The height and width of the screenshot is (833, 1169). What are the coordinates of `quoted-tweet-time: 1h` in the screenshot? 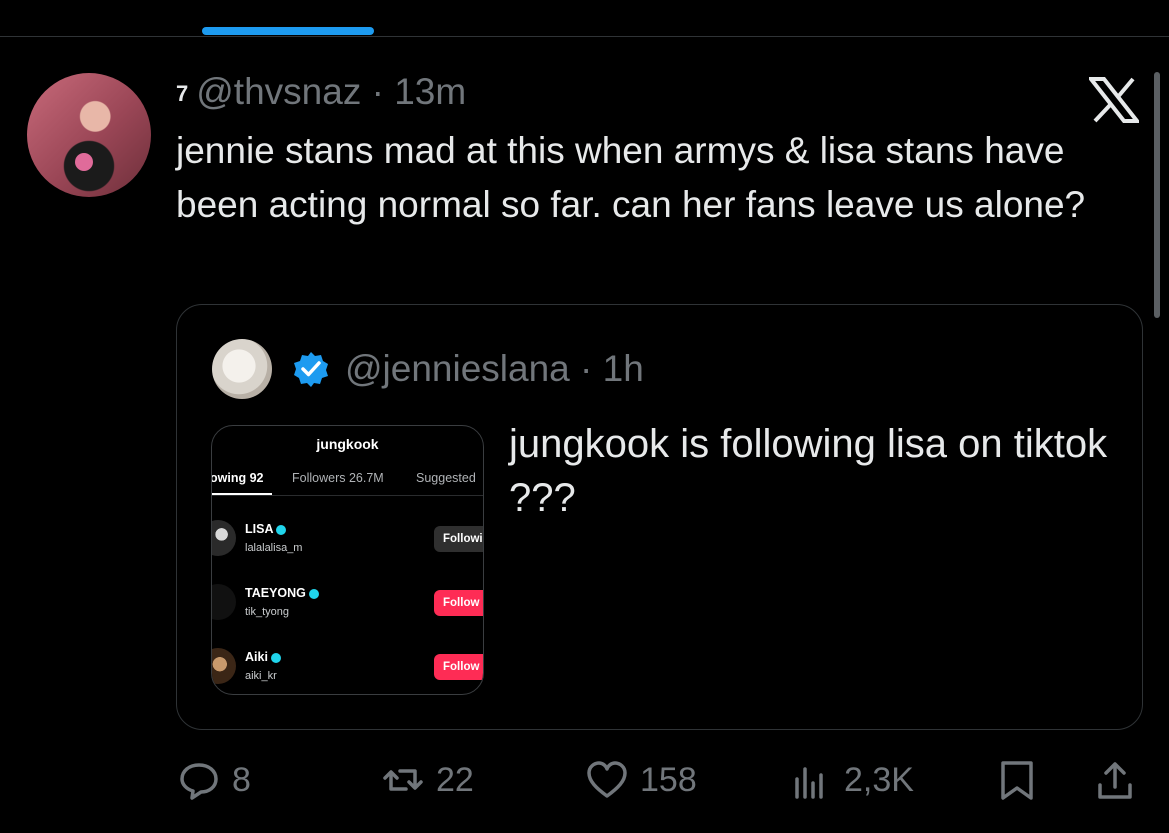 It's located at (623, 368).